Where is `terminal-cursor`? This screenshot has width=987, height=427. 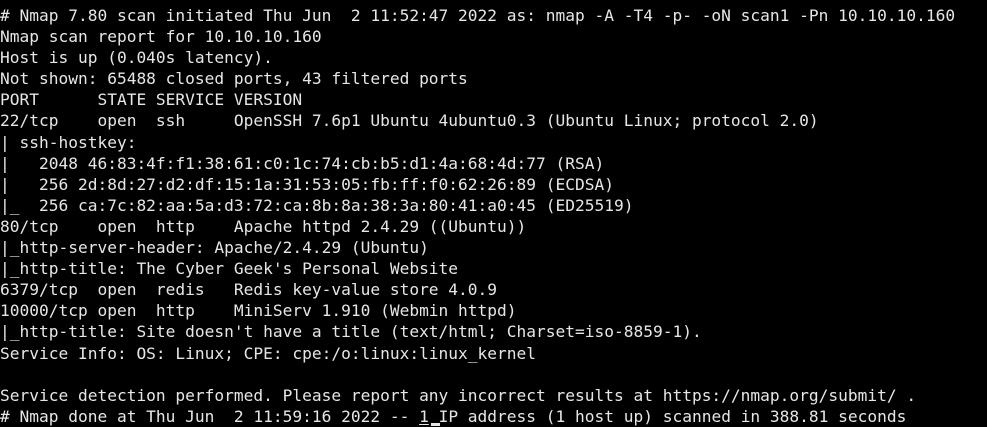 terminal-cursor is located at coordinates (435, 424).